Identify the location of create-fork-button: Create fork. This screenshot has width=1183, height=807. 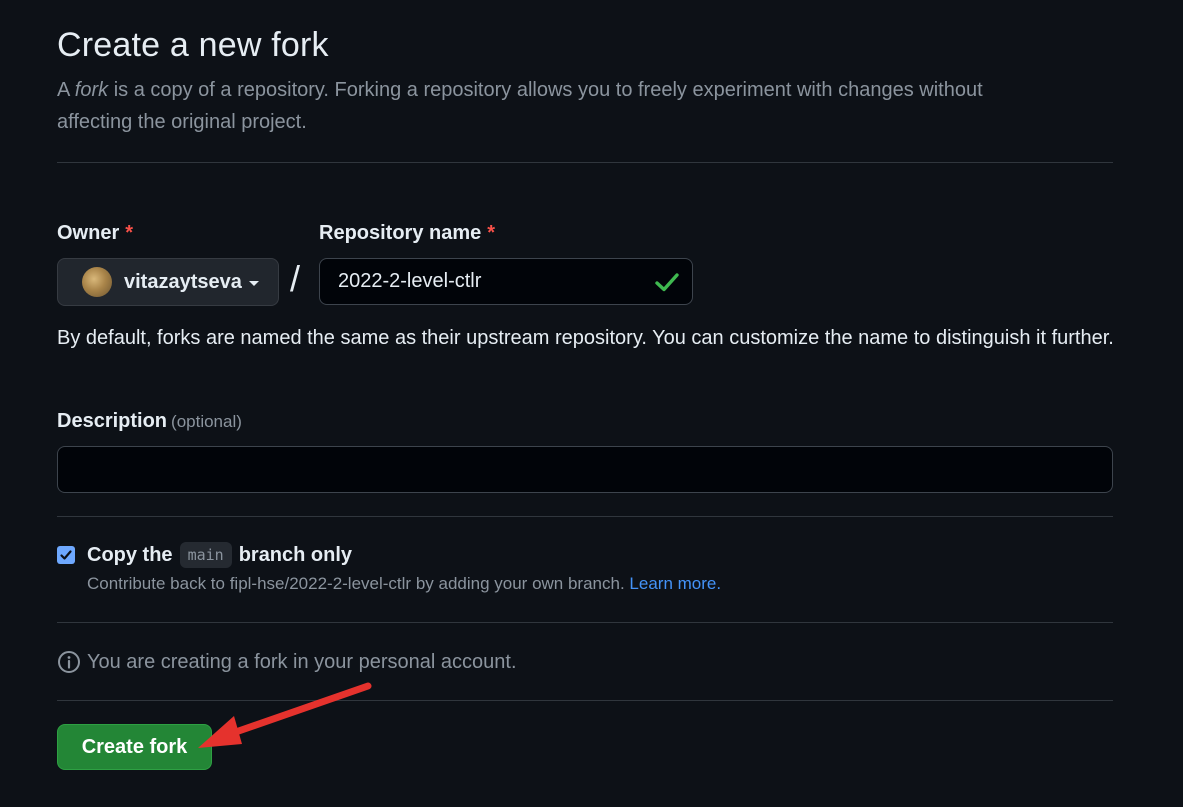
(134, 747).